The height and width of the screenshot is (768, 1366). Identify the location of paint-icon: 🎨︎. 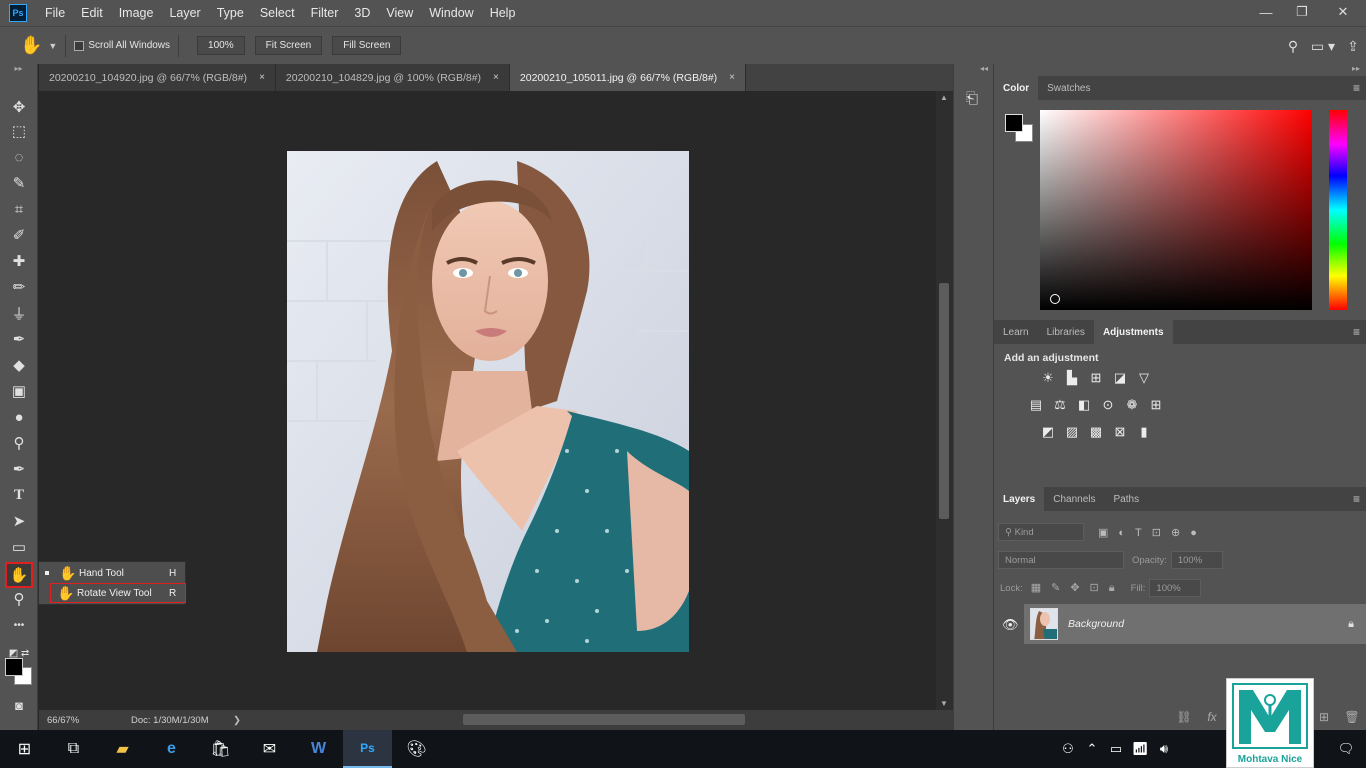
(416, 749).